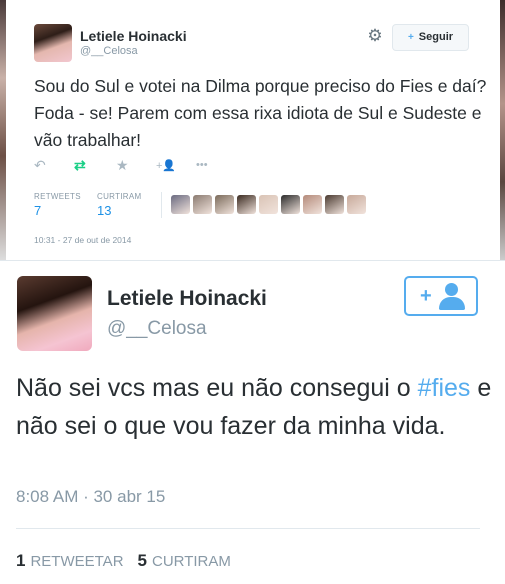  I want to click on follow-button: + Seguir, so click(430, 37).